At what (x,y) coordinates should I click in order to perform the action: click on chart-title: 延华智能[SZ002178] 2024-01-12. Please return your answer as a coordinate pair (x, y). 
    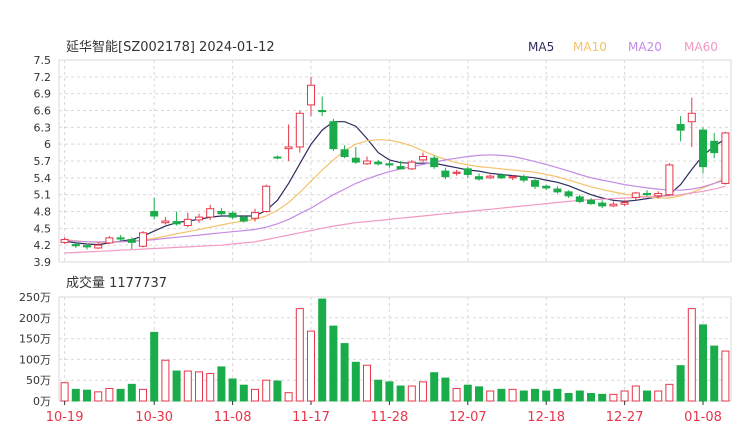
    Looking at the image, I should click on (170, 47).